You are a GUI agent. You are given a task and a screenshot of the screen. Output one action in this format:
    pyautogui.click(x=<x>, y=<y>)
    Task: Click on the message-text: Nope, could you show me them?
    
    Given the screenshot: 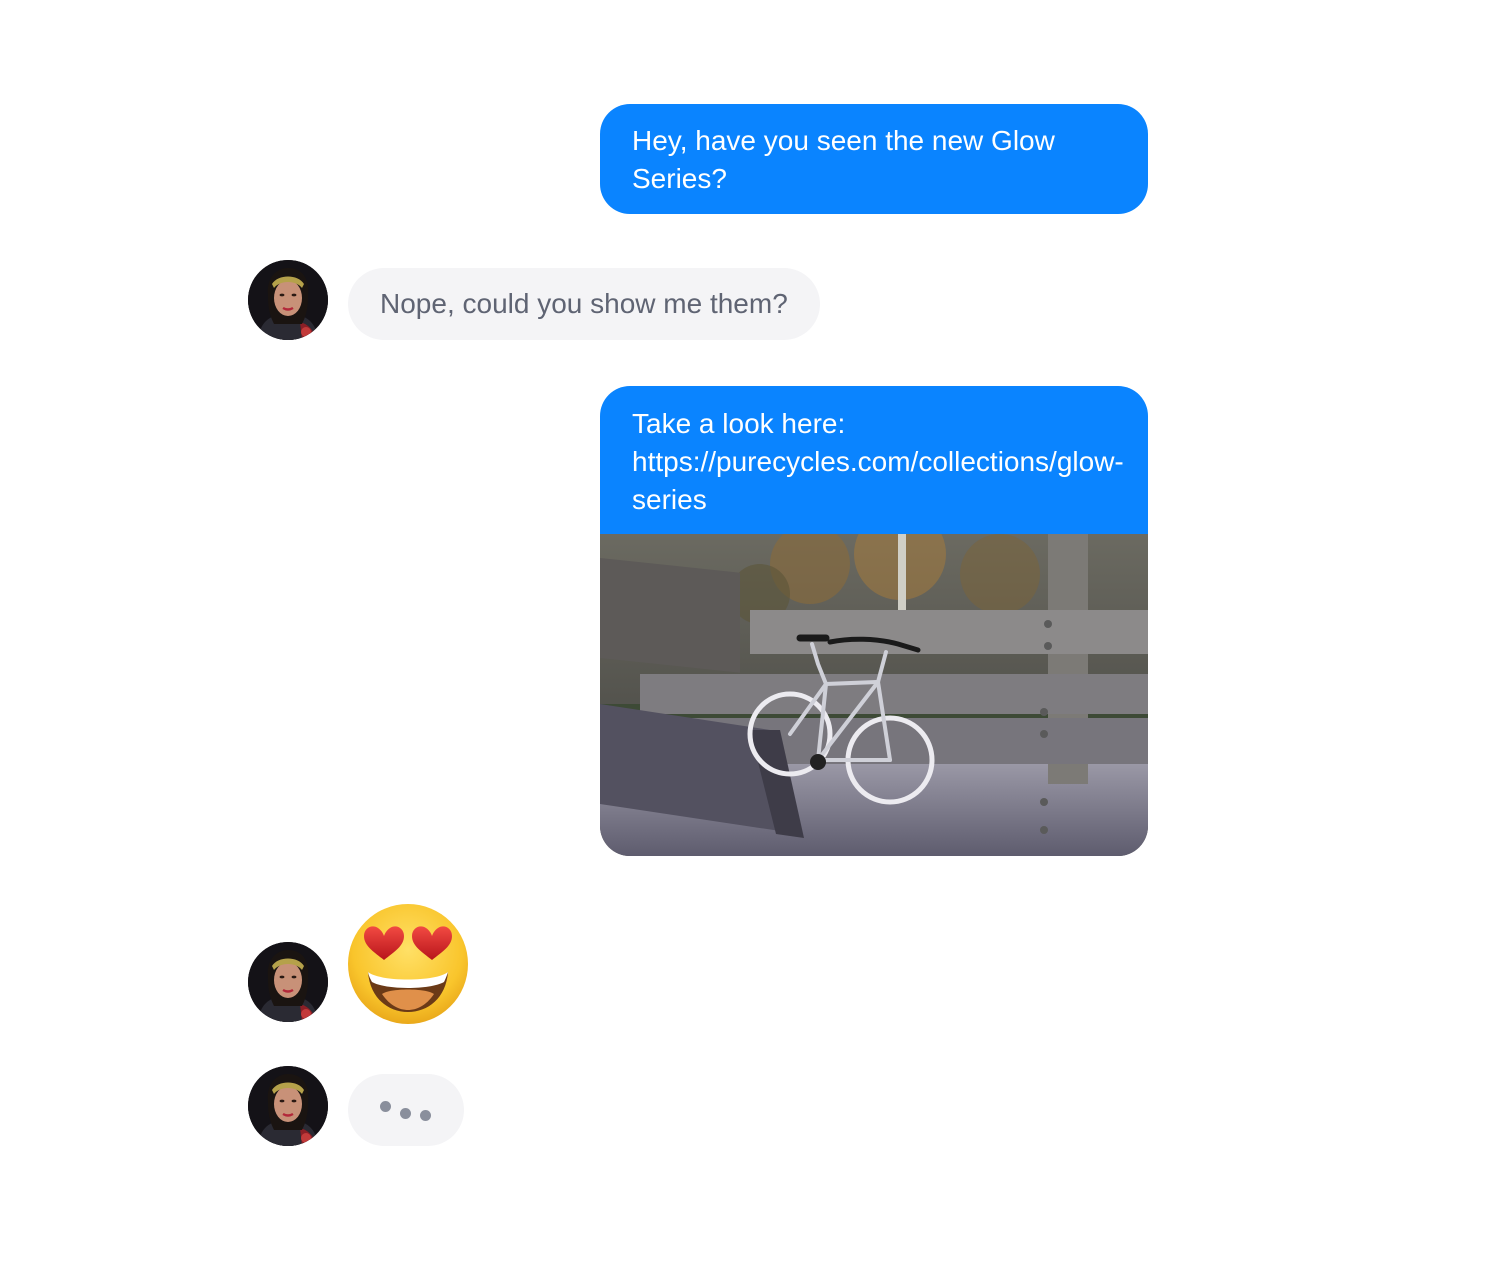 What is the action you would take?
    pyautogui.click(x=584, y=303)
    